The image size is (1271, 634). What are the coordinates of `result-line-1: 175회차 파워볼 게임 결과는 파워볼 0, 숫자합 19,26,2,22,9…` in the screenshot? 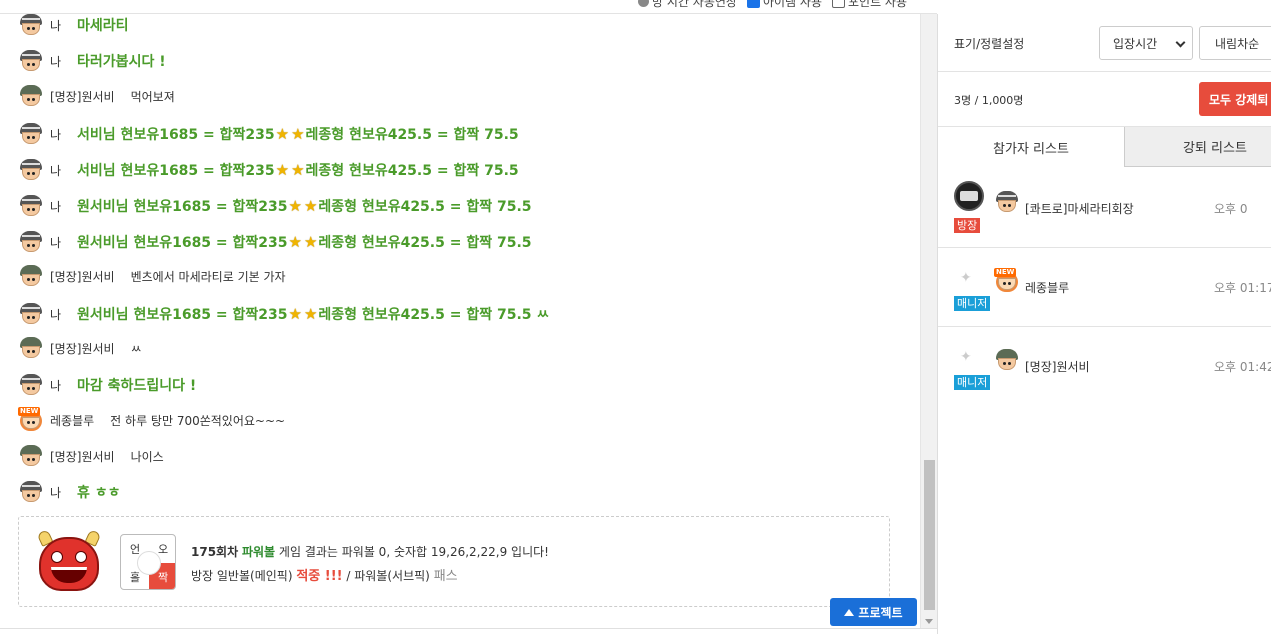 It's located at (370, 551).